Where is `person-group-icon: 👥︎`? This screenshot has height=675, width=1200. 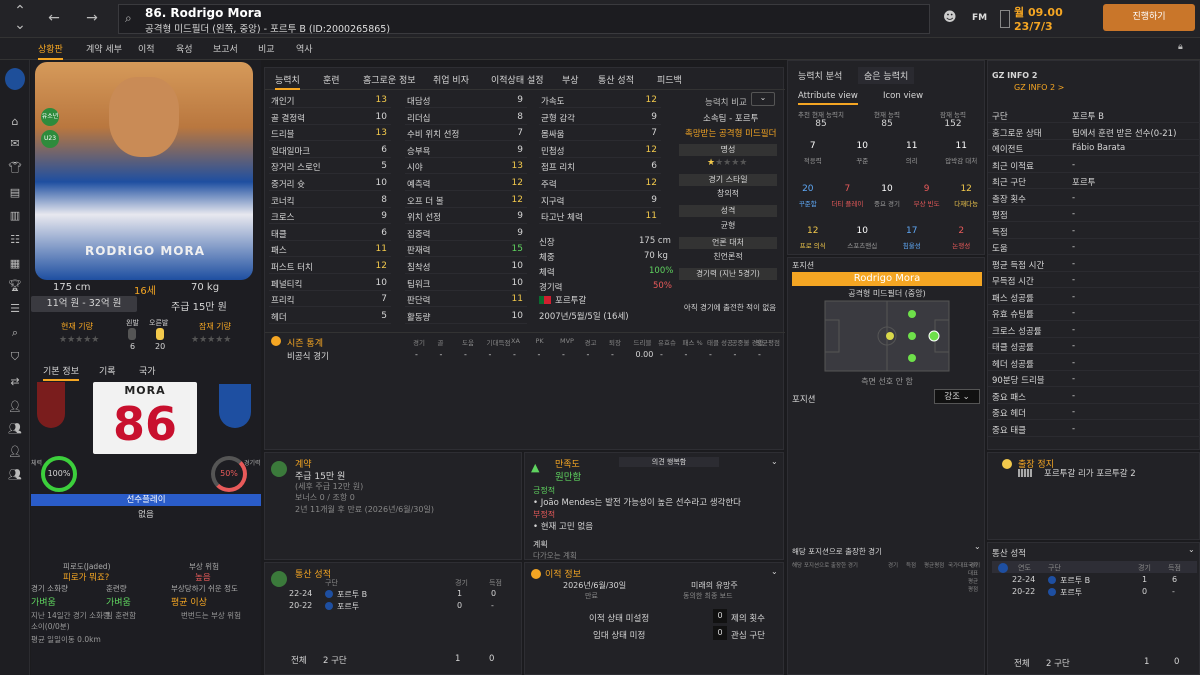 person-group-icon: 👥︎ is located at coordinates (15, 429).